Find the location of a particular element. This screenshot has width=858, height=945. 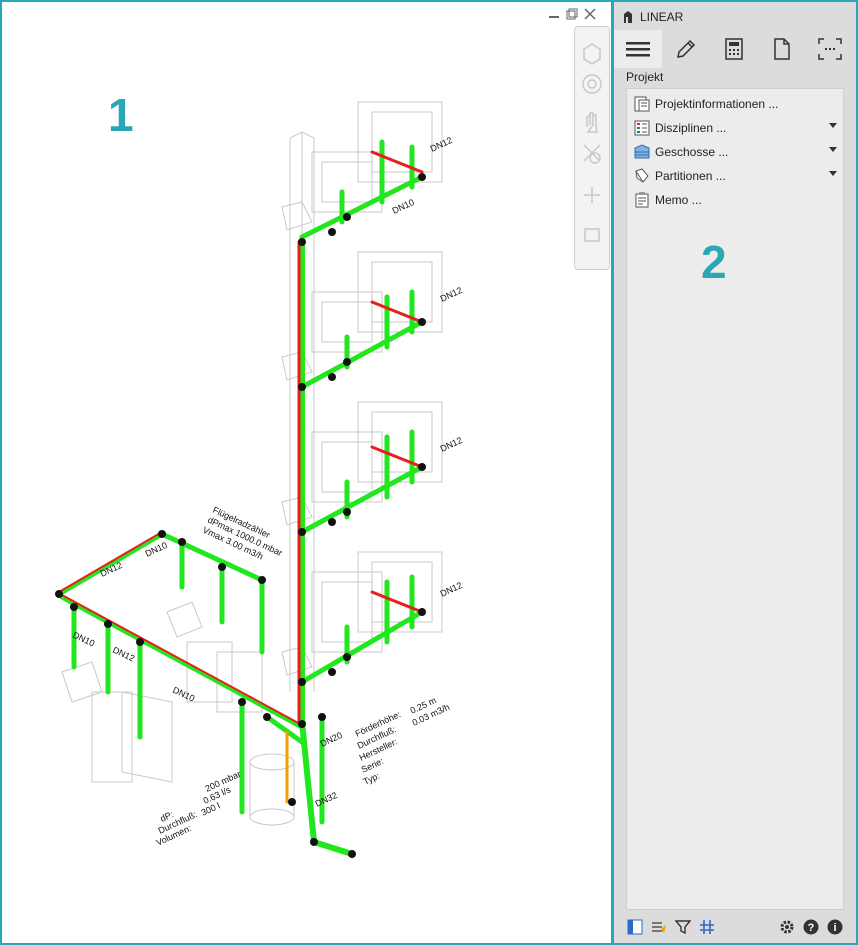

calculator-icon is located at coordinates (734, 49).